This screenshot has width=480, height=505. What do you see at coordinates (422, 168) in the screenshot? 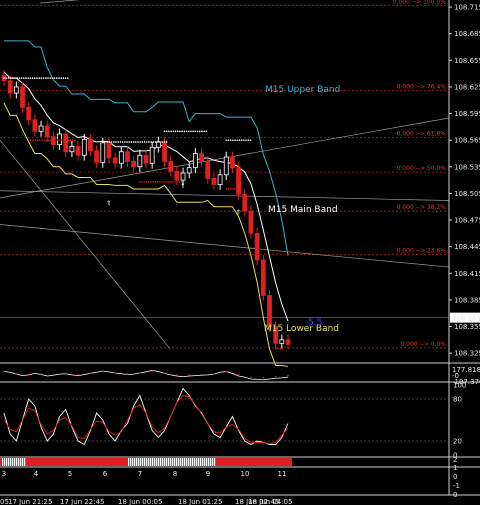
I see `fib-level-label: 0.000 --> 50.0%` at bounding box center [422, 168].